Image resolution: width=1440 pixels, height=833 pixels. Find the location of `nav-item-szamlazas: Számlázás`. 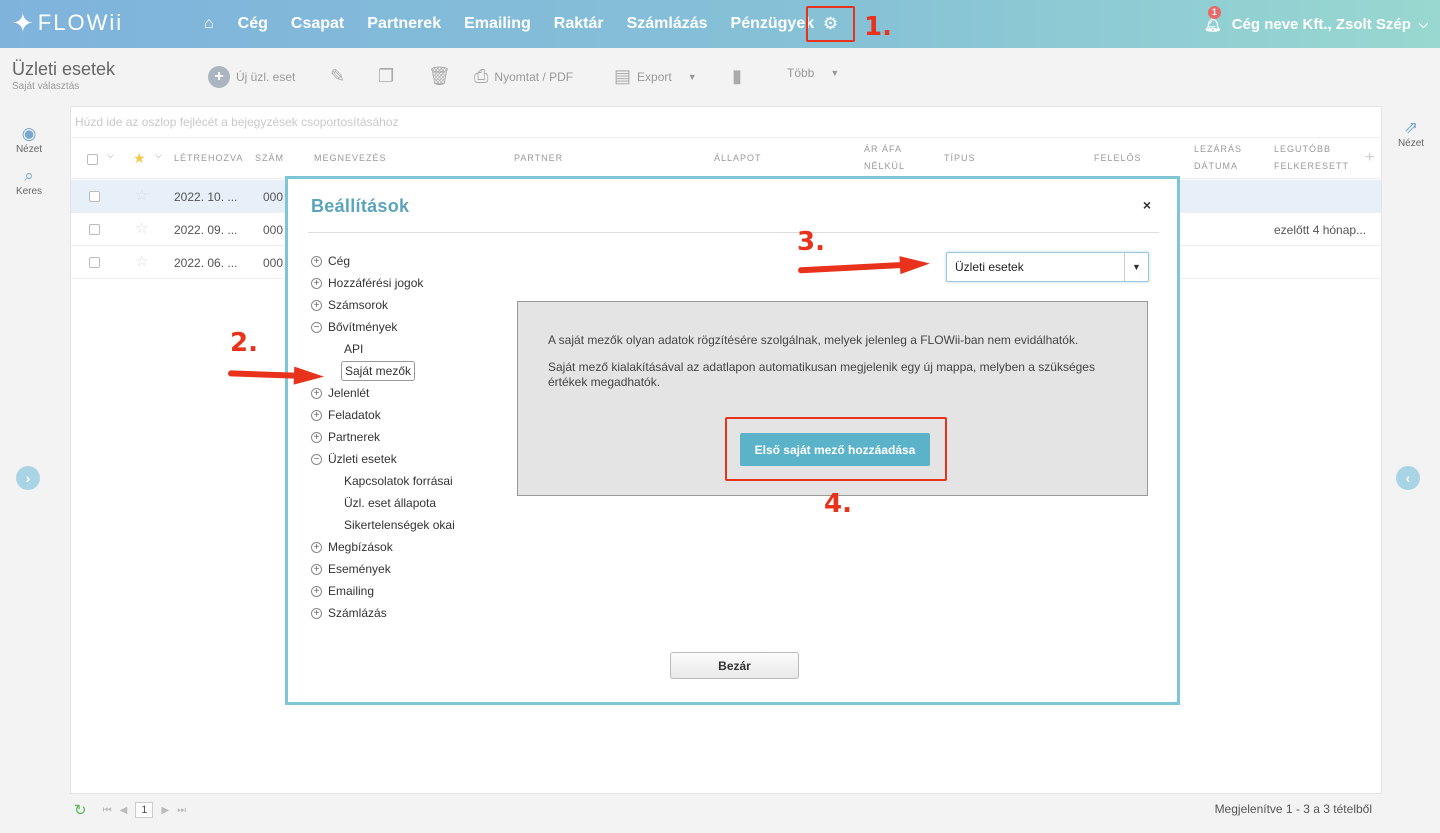

nav-item-szamlazas: Számlázás is located at coordinates (667, 24).